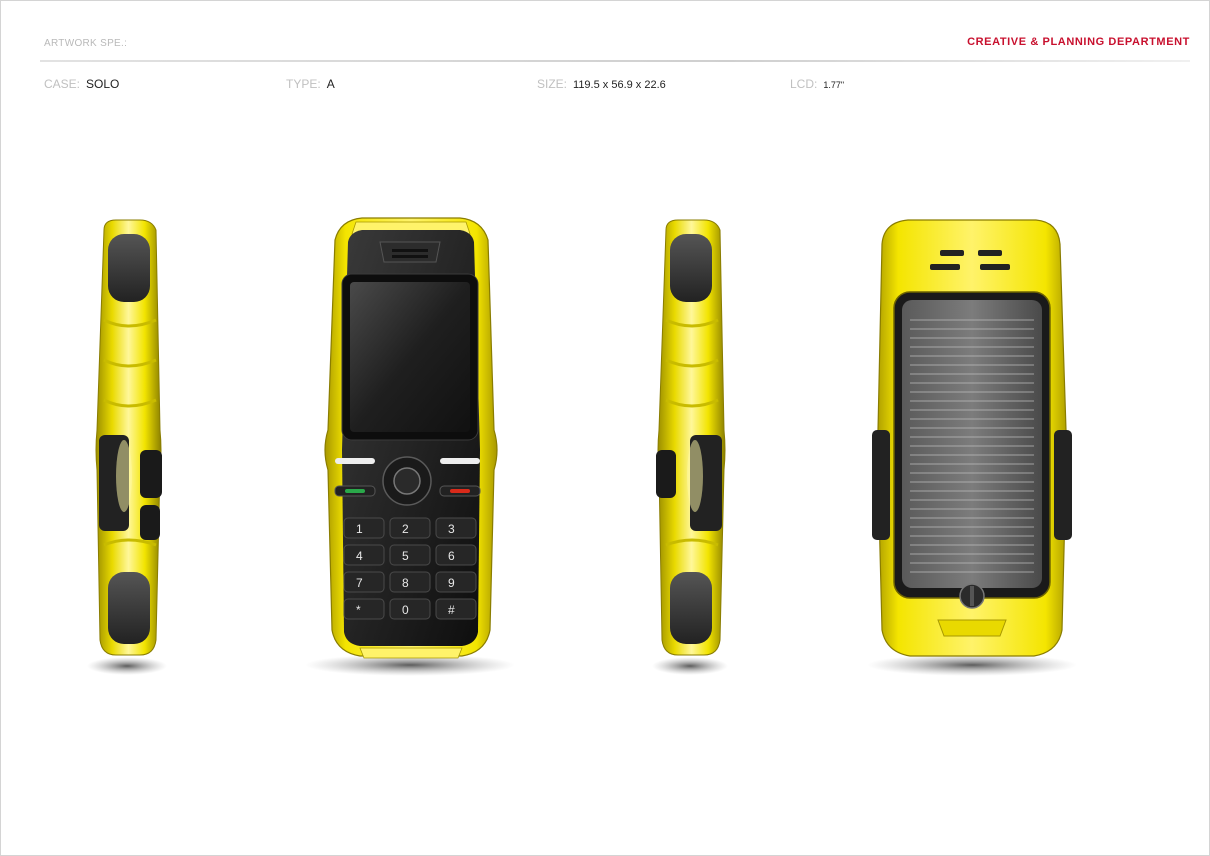  I want to click on keypad-key-label: *, so click(358, 610).